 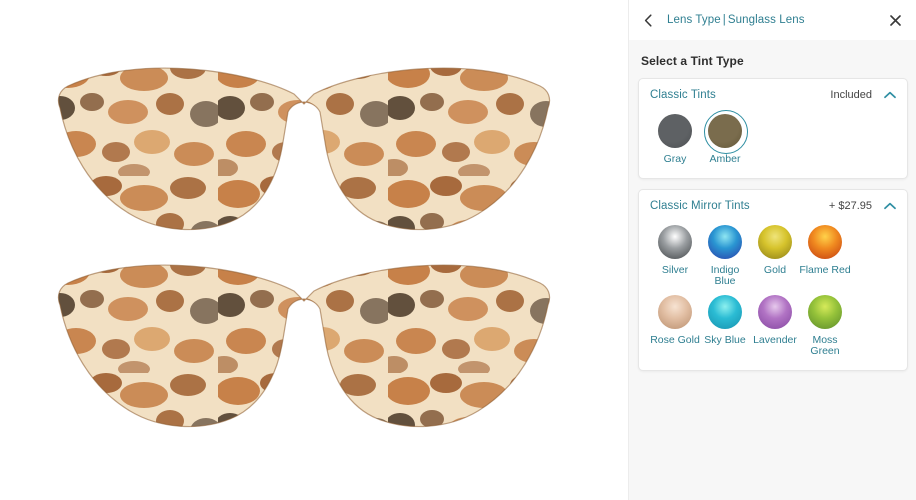 What do you see at coordinates (700, 205) in the screenshot?
I see `tint-group-title: Classic Mirror Tints` at bounding box center [700, 205].